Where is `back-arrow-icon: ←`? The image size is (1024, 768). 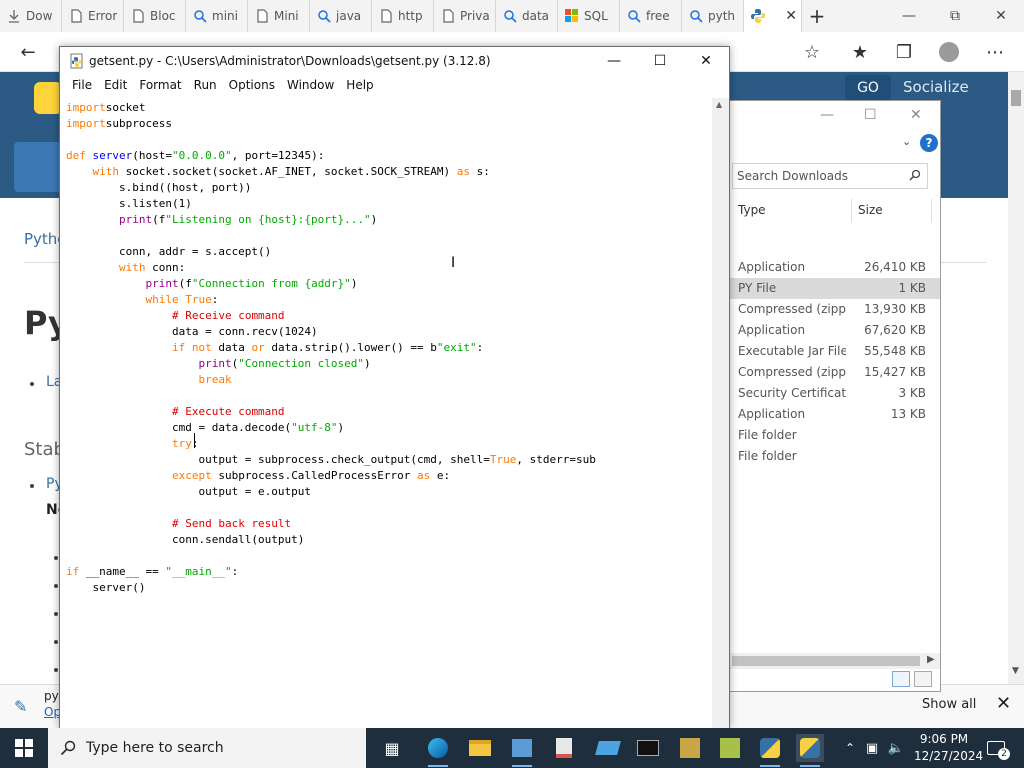
back-arrow-icon: ← is located at coordinates (28, 52).